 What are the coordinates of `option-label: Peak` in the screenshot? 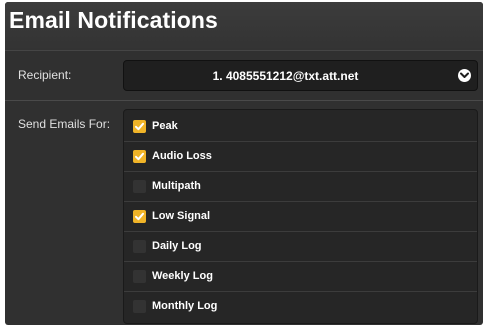 It's located at (165, 126).